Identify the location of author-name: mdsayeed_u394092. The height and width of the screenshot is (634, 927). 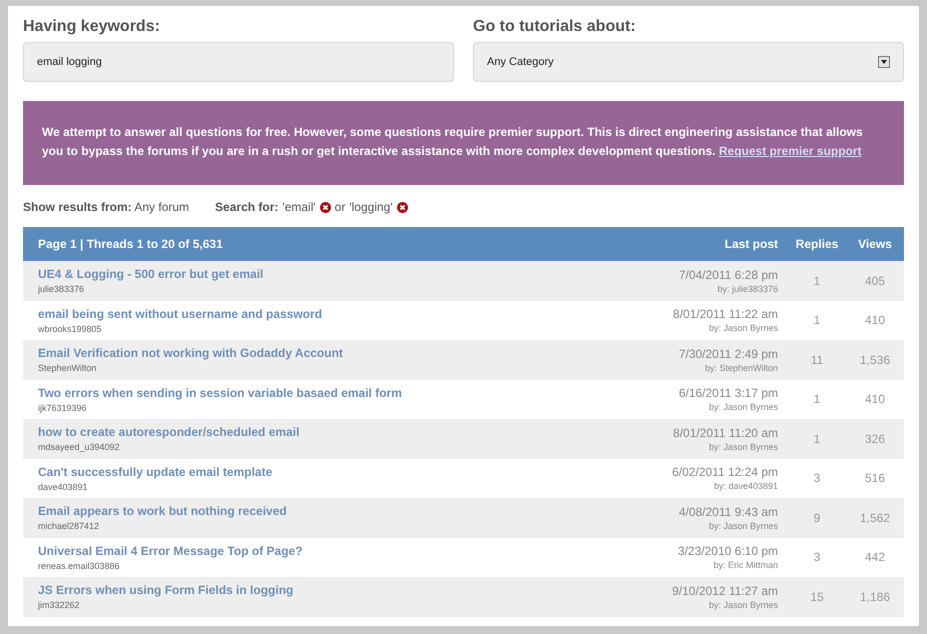
(79, 447).